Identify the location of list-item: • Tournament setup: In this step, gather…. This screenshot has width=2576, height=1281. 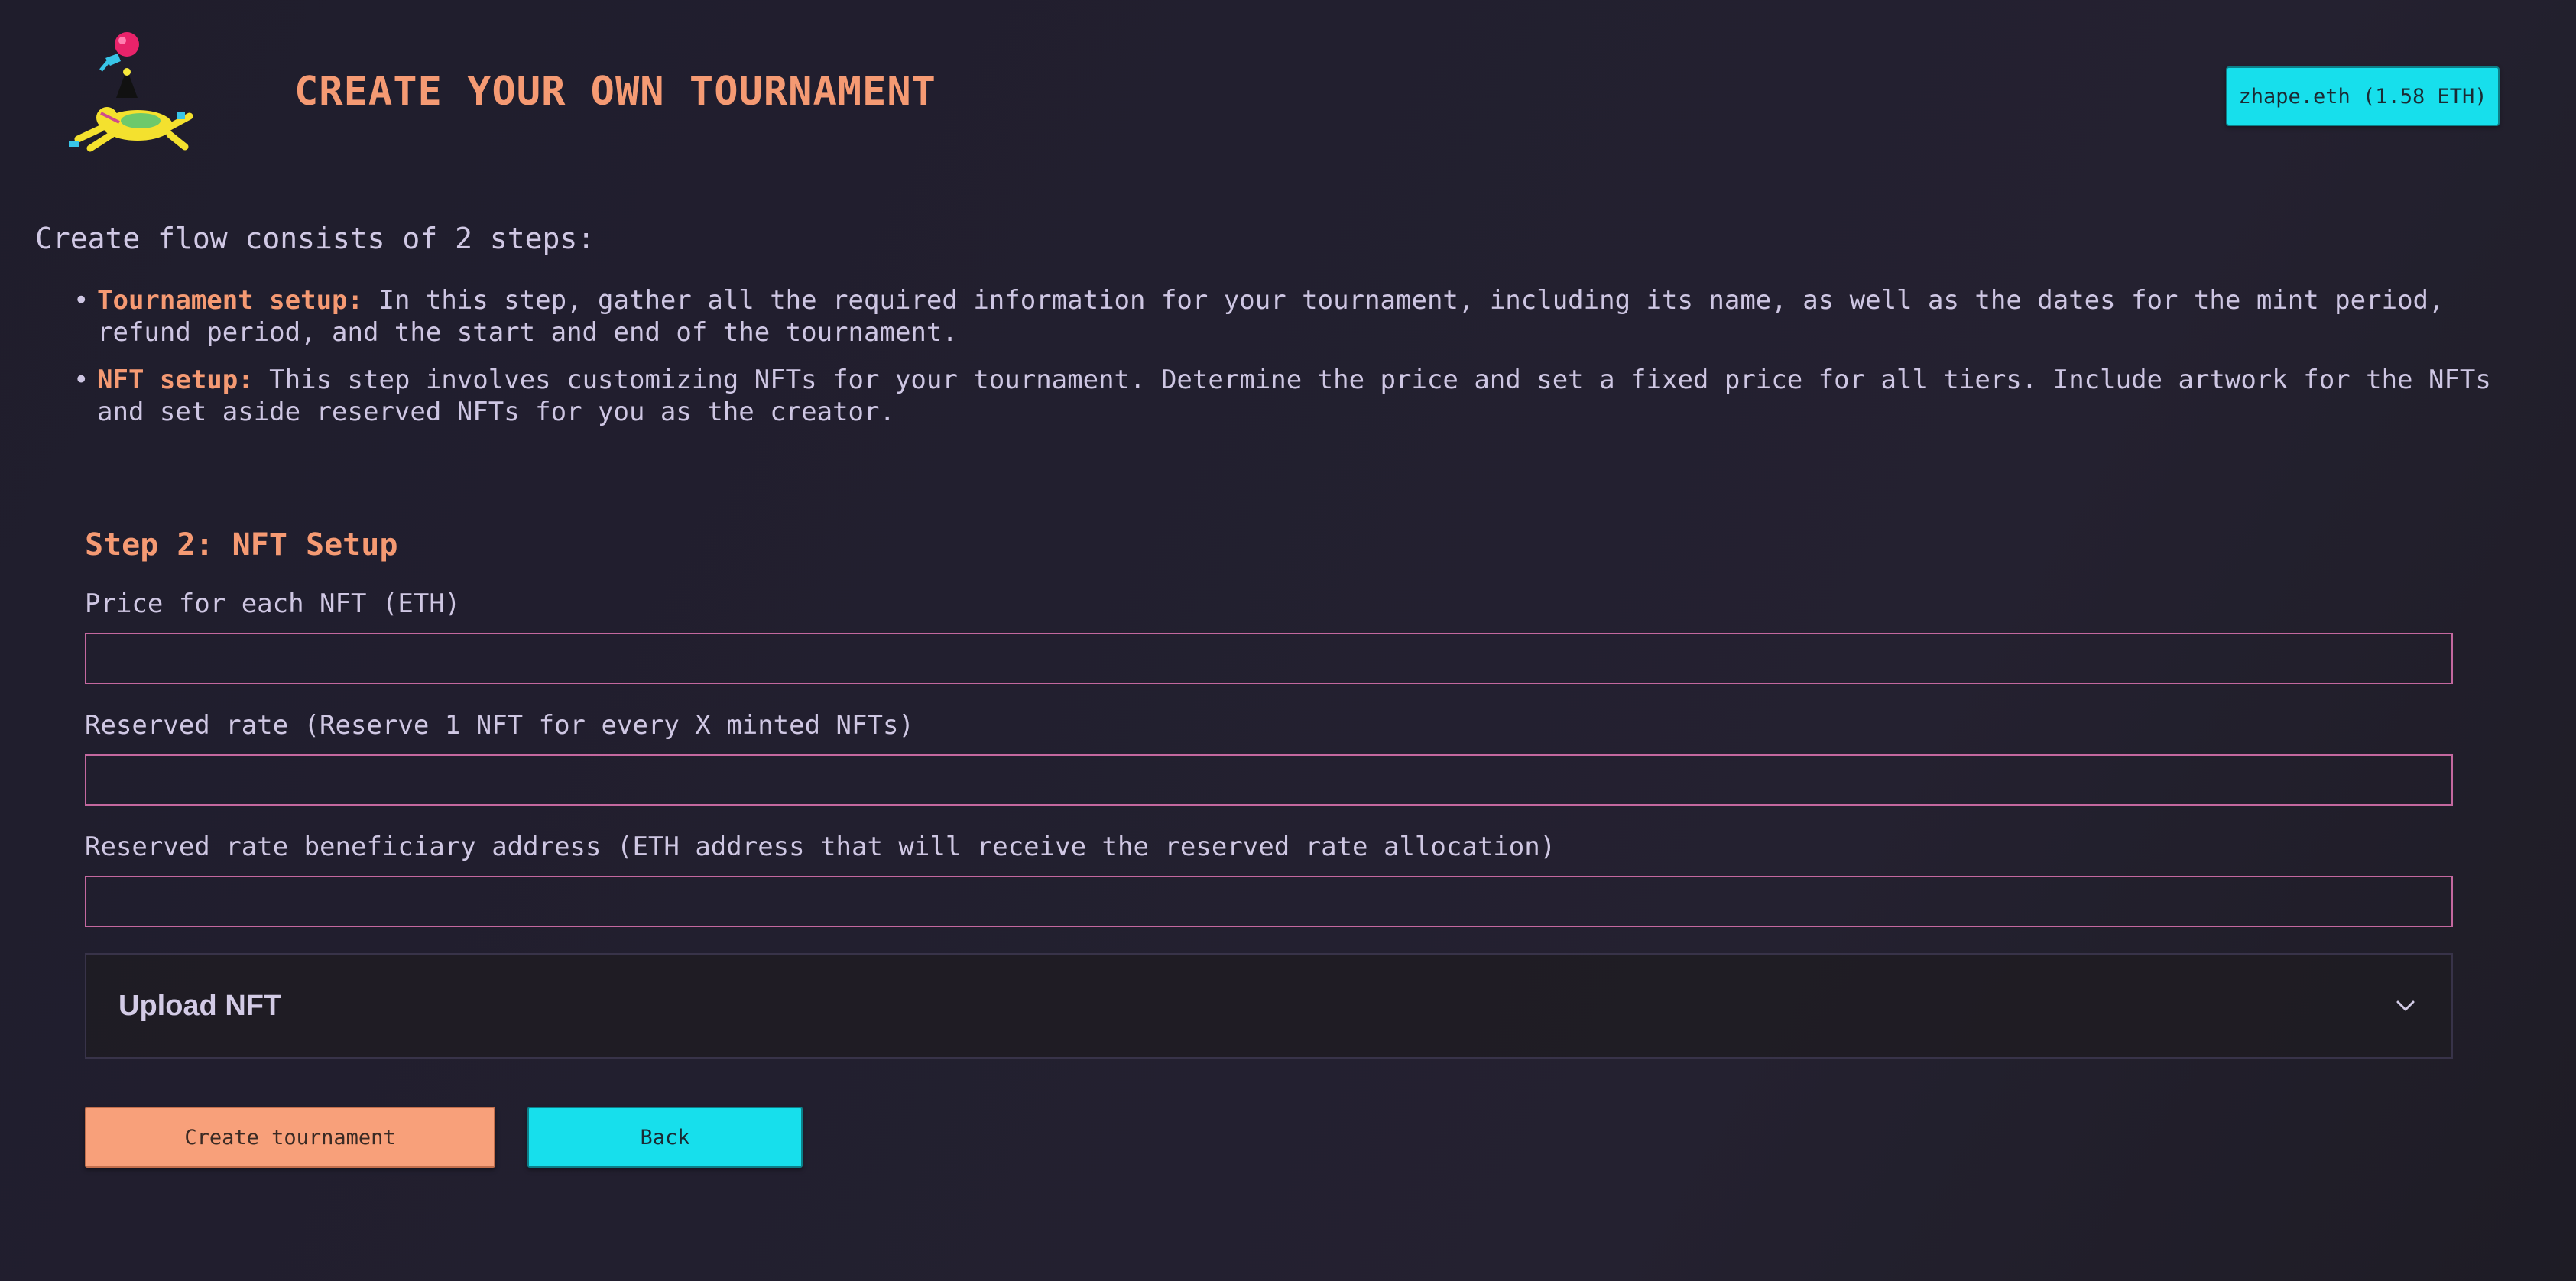
(1307, 316).